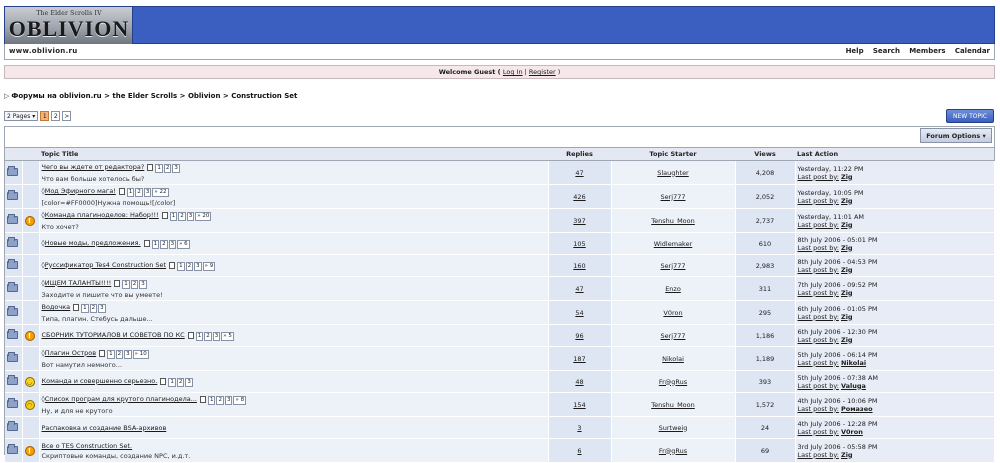  What do you see at coordinates (140, 354) in the screenshot?
I see `topic-page-link: » 10` at bounding box center [140, 354].